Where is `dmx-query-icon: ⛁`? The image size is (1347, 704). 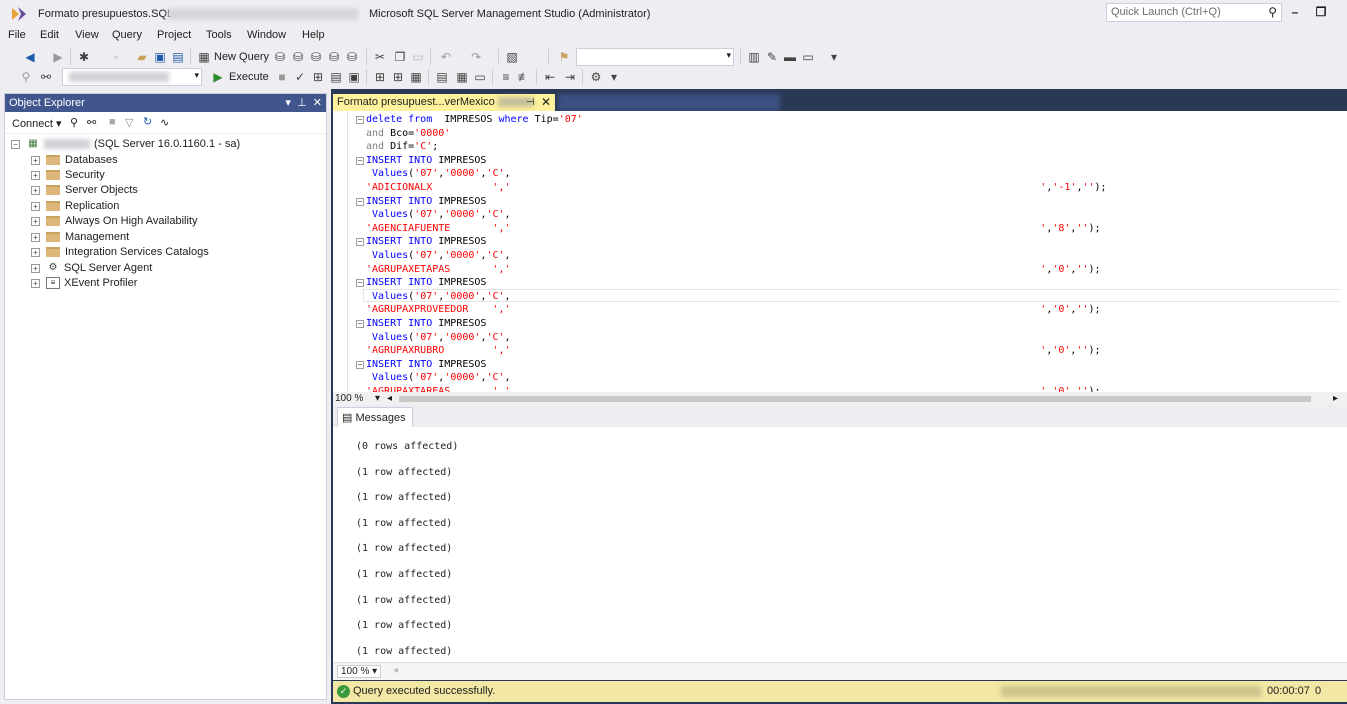
dmx-query-icon: ⛁ is located at coordinates (316, 57).